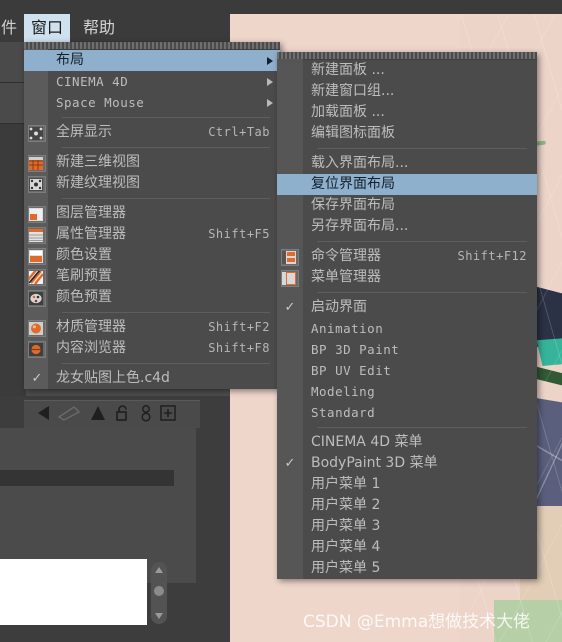 Image resolution: width=562 pixels, height=642 pixels. I want to click on menu-item-bodypaint-3d-菜单: ✓ BodyPaint 3D 菜单, so click(407, 463).